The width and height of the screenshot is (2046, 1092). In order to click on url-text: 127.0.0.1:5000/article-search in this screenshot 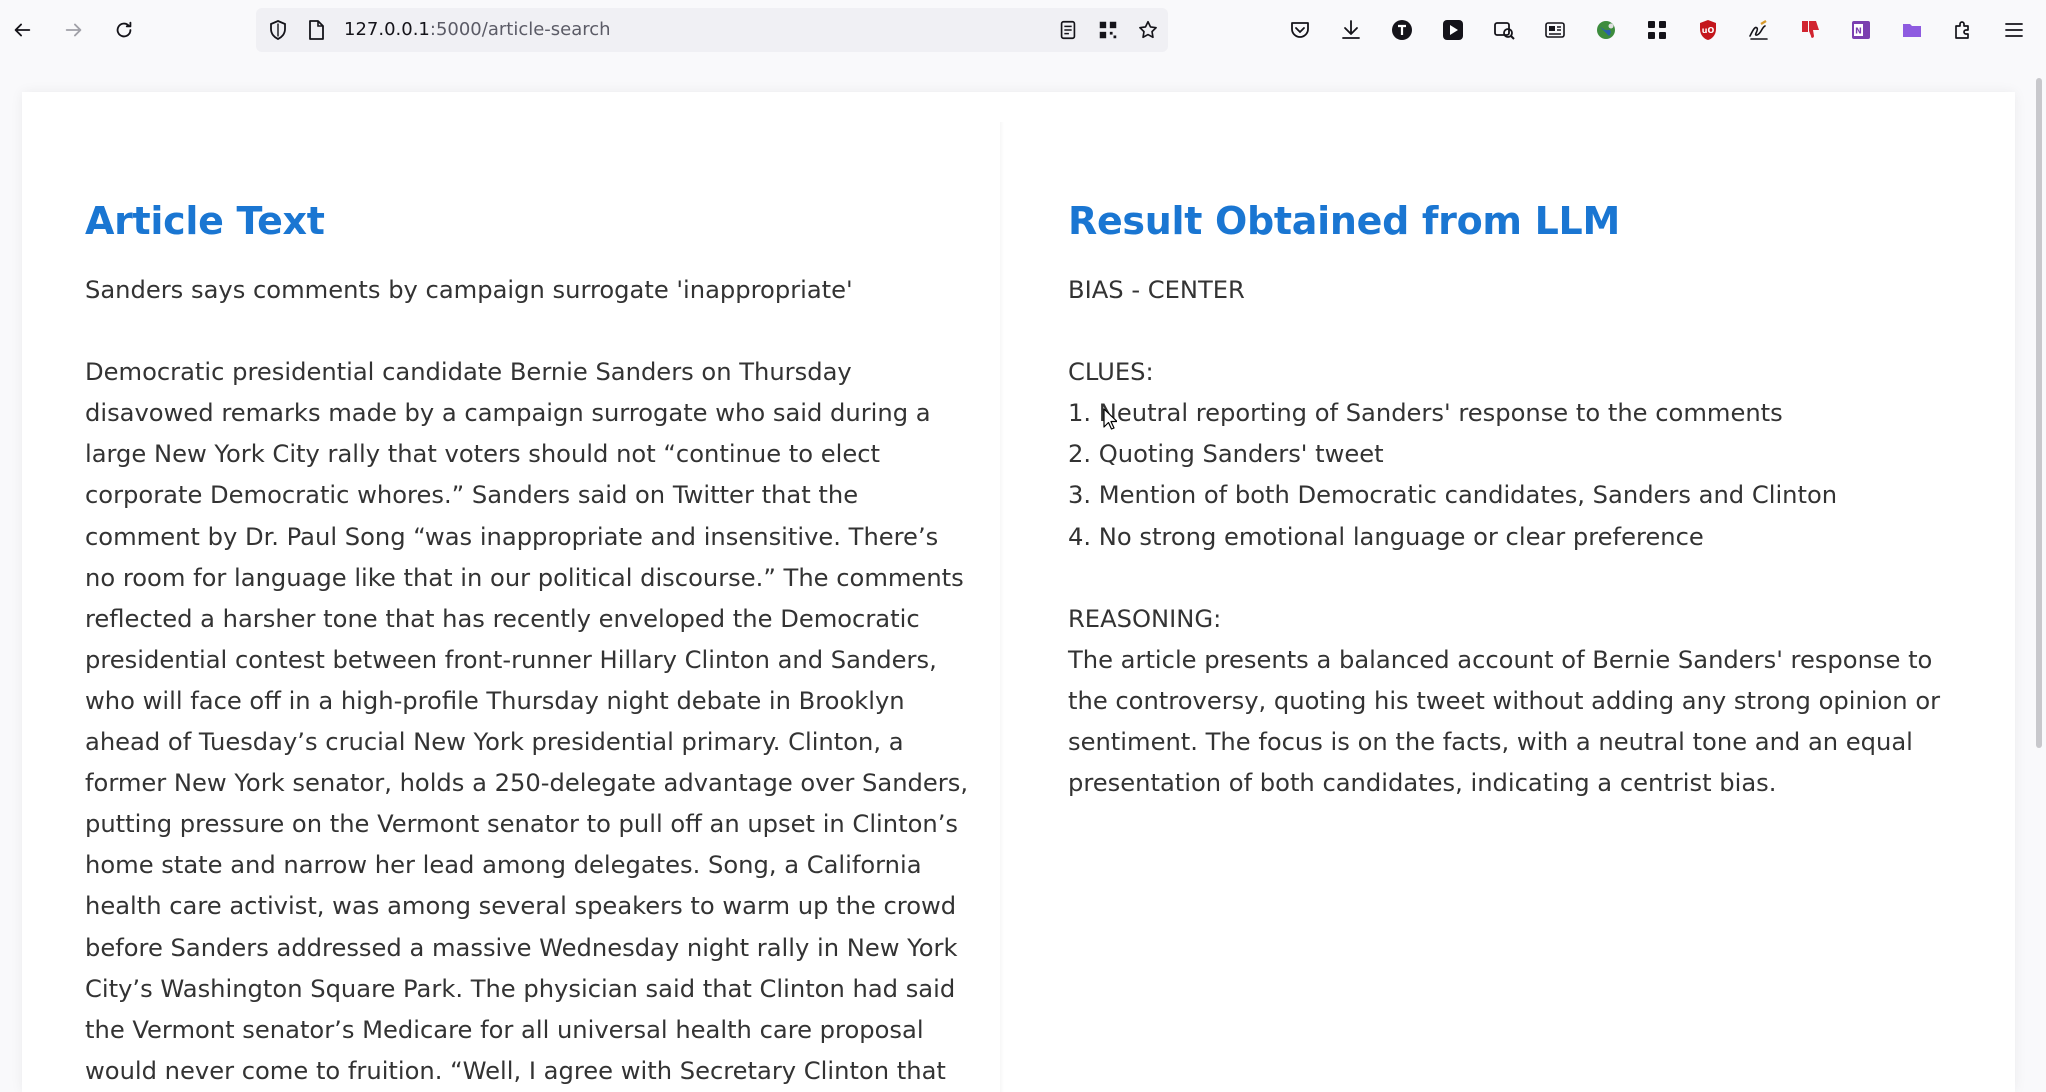, I will do `click(477, 30)`.